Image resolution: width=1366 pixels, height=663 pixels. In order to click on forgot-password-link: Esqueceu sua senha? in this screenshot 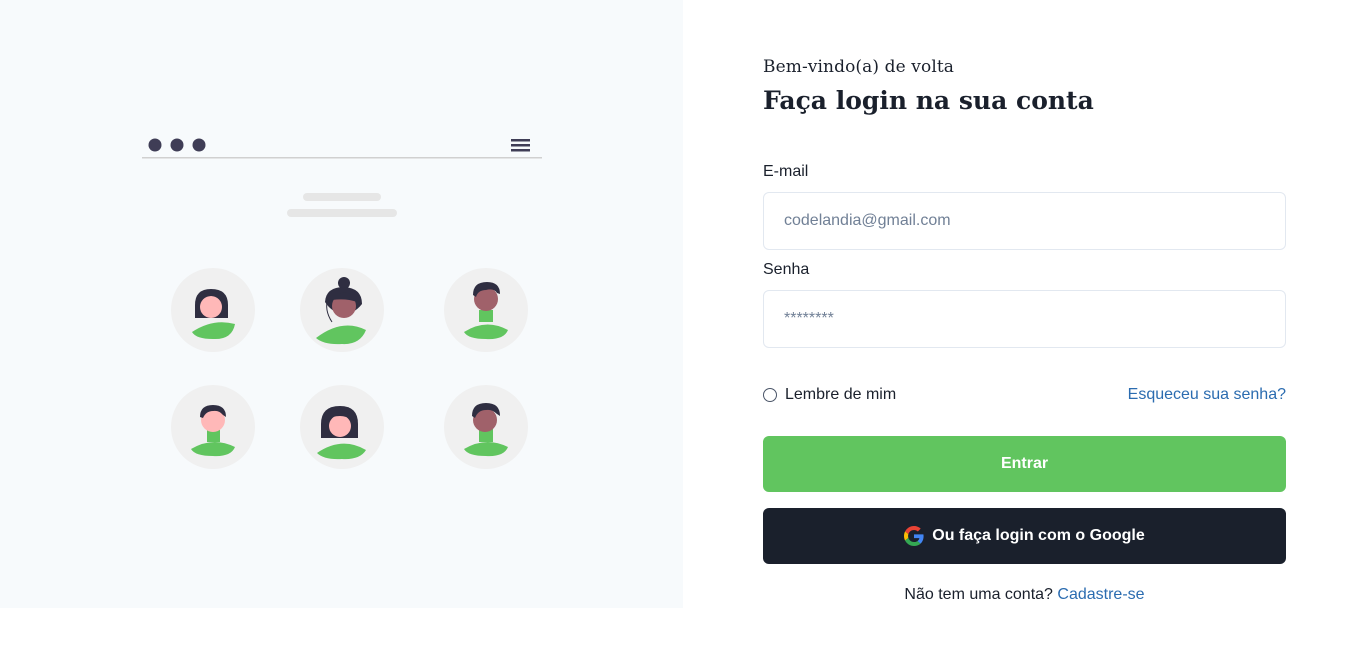, I will do `click(1207, 395)`.